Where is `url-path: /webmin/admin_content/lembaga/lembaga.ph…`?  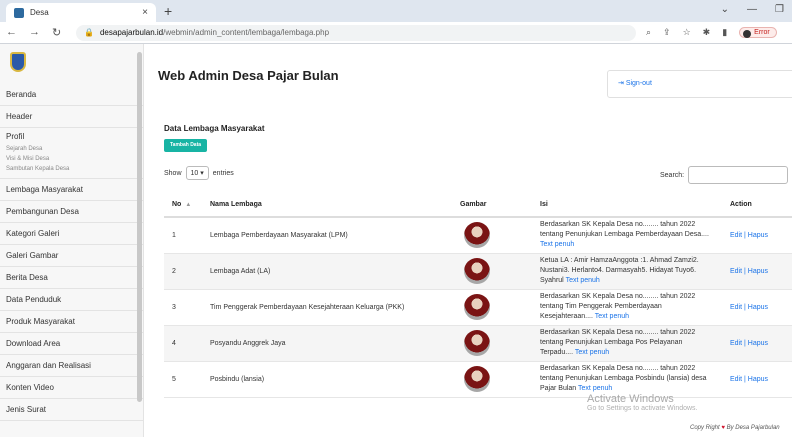
url-path: /webmin/admin_content/lembaga/lembaga.ph… is located at coordinates (246, 32).